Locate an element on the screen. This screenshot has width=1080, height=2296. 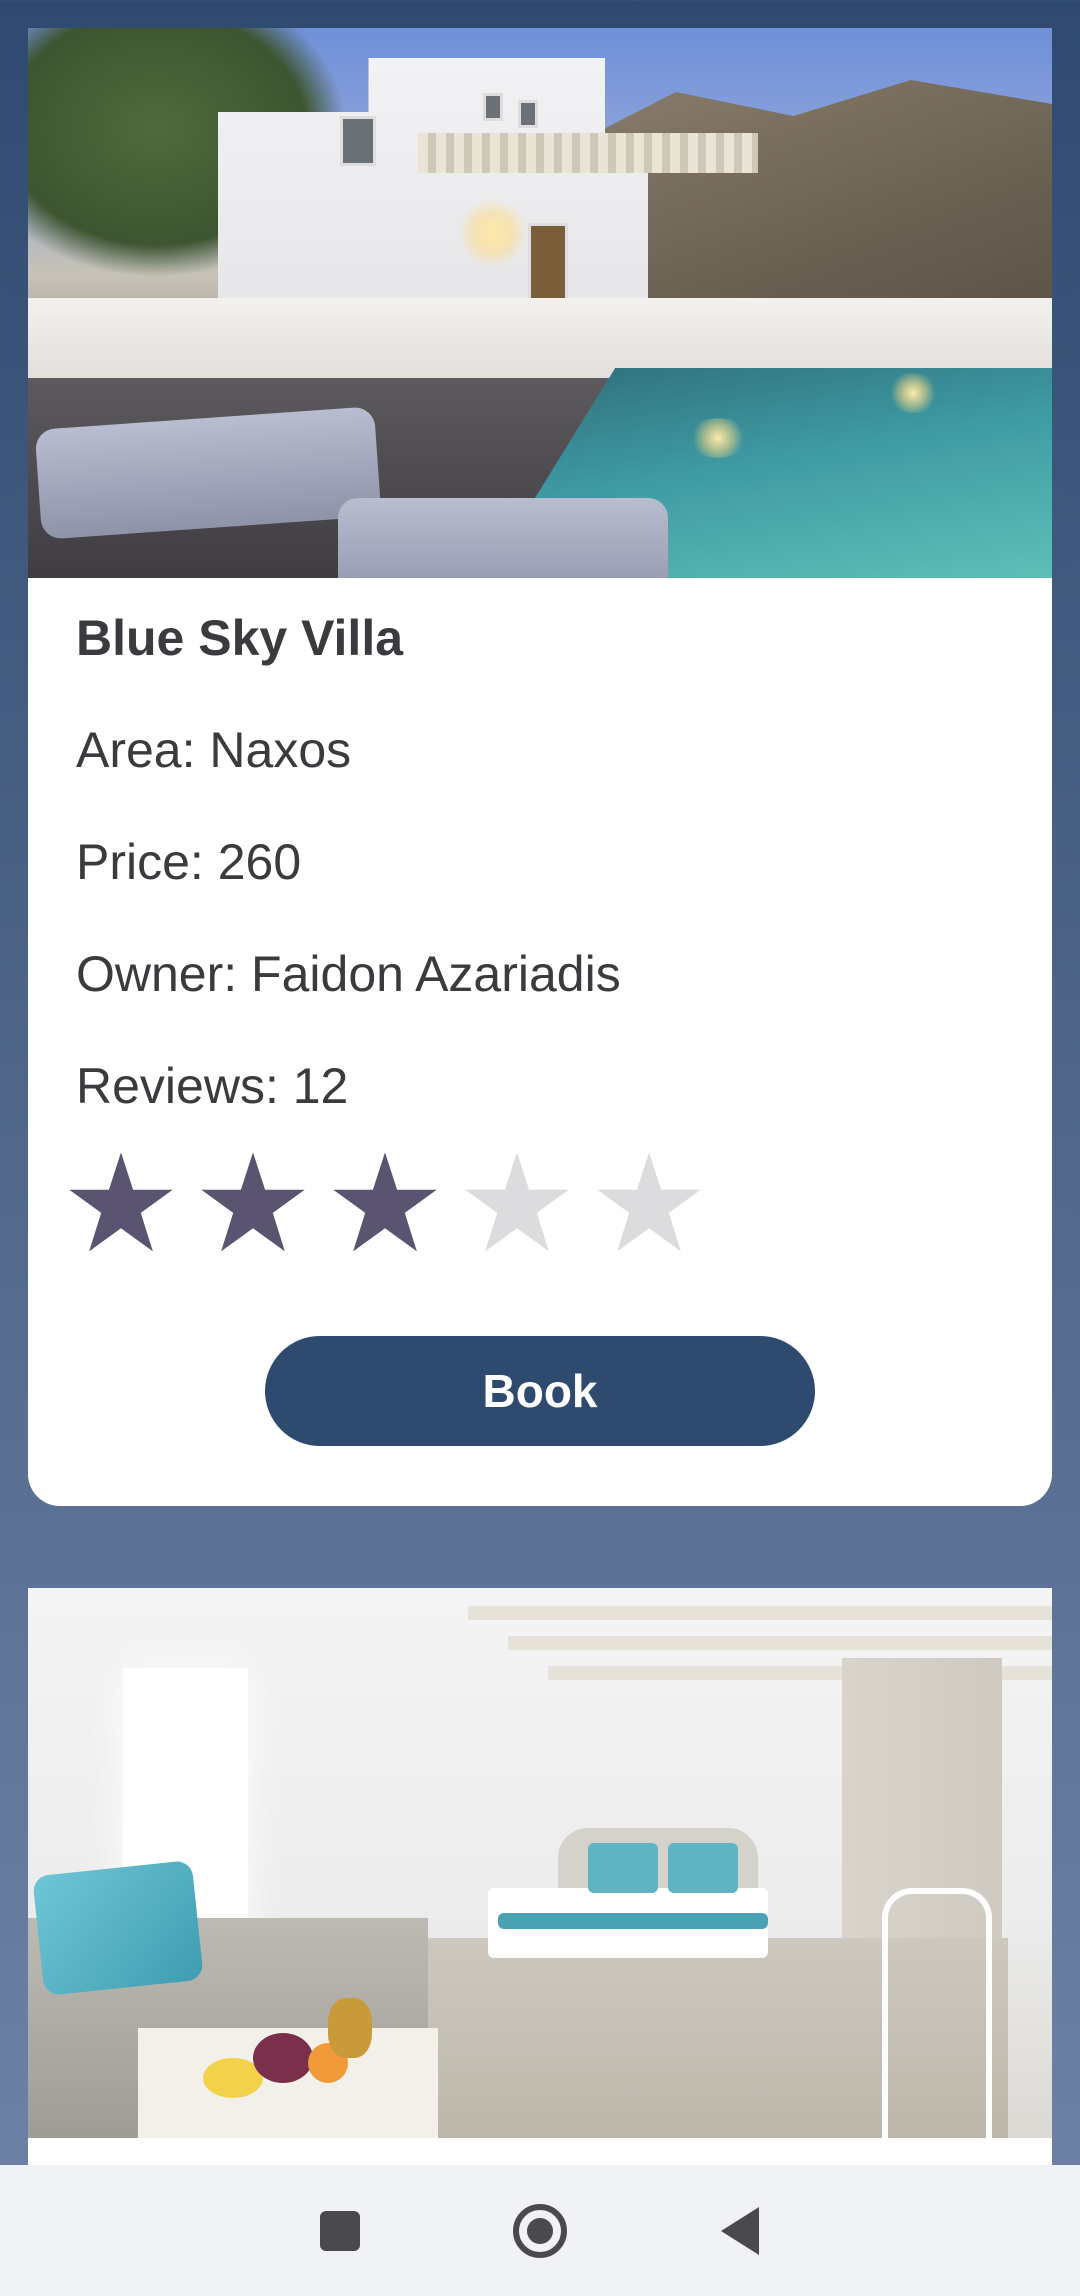
rating-stars is located at coordinates (535, 1203).